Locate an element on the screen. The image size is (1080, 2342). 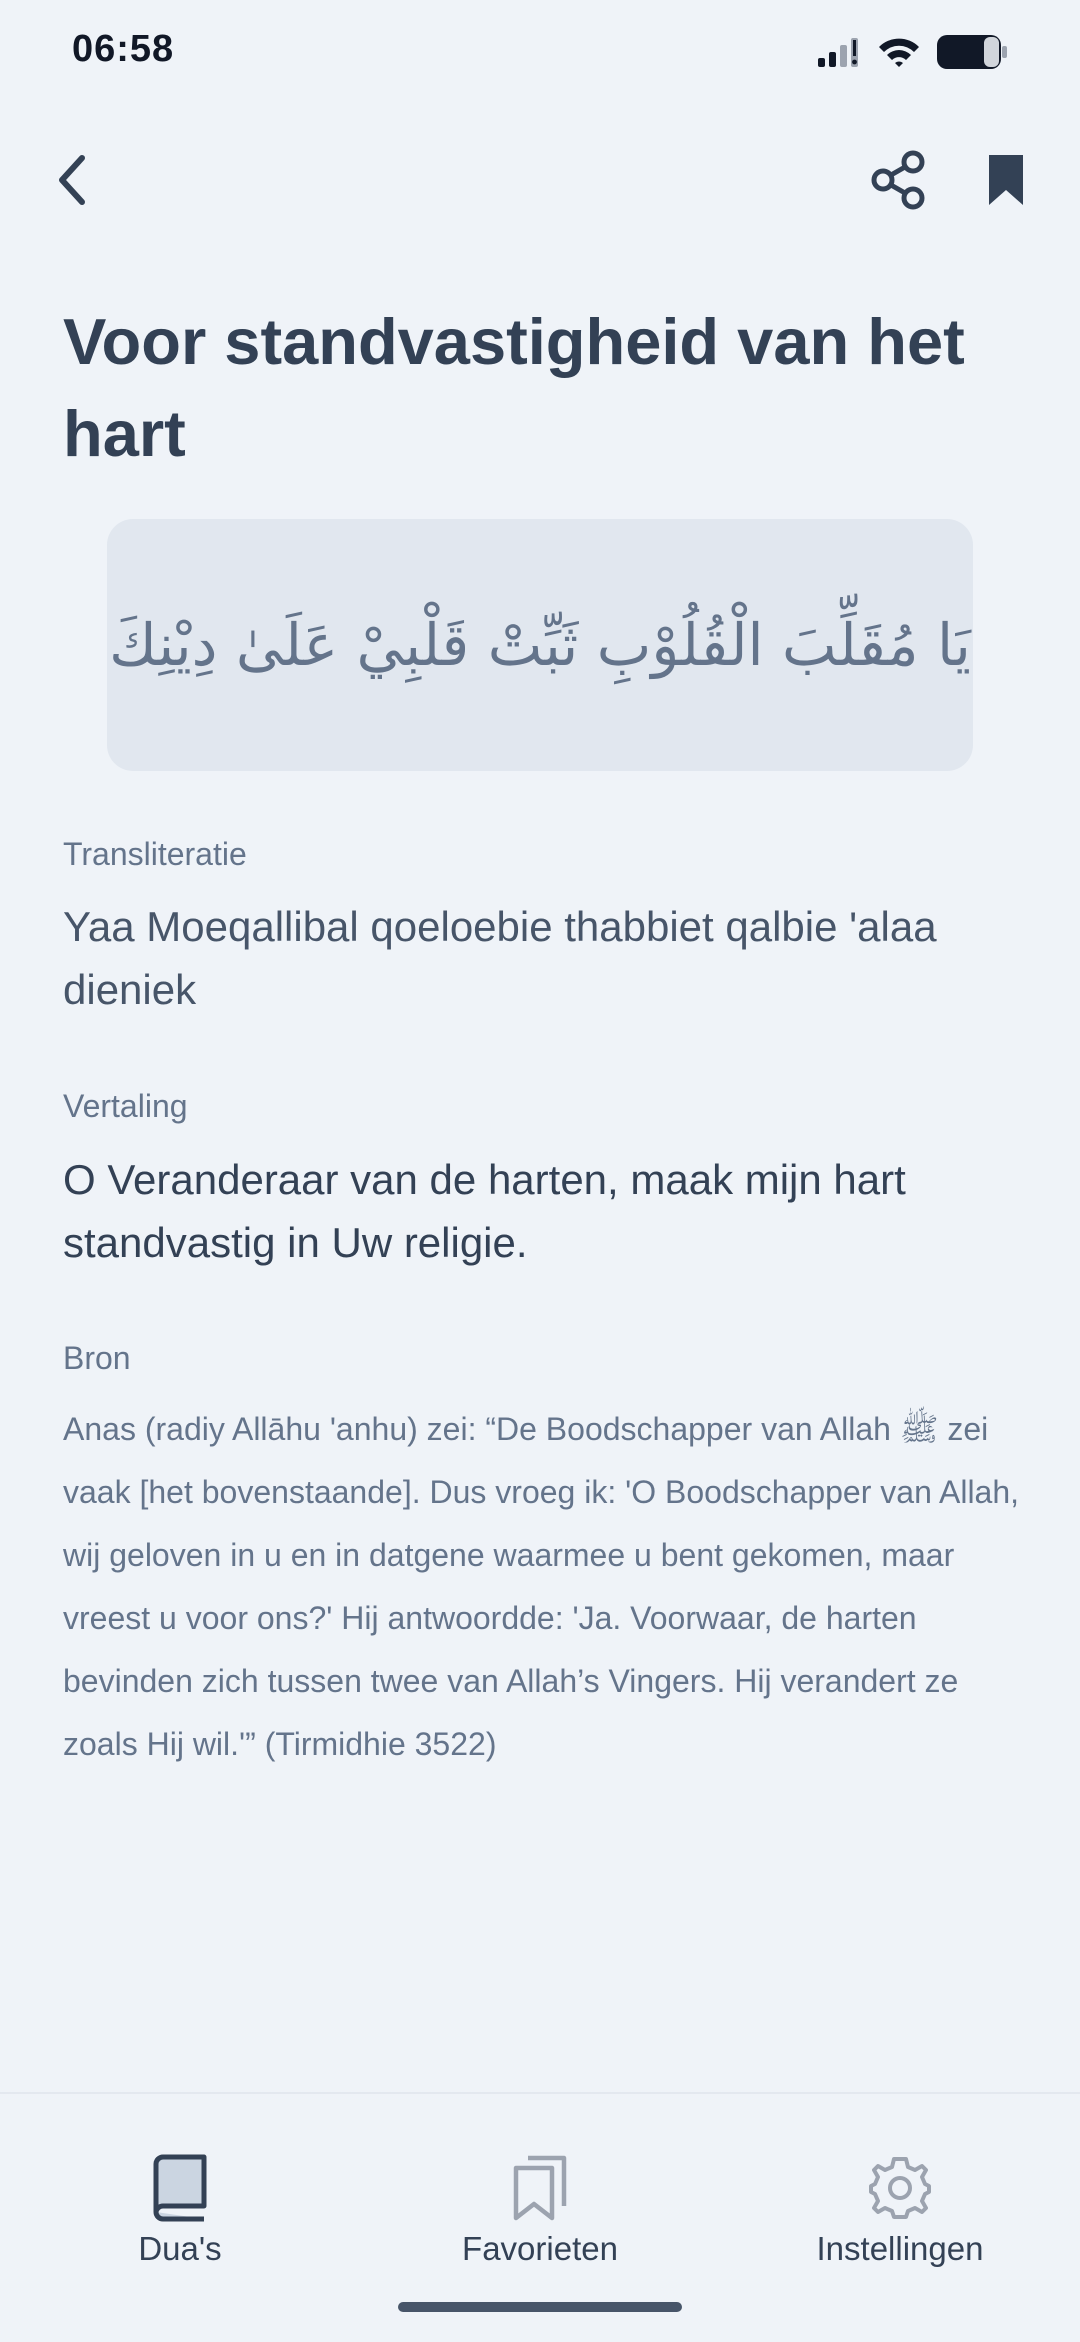
signal-icon is located at coordinates (839, 54).